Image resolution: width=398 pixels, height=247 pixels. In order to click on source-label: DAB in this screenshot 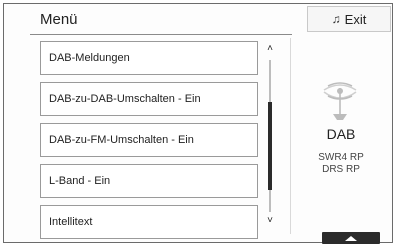, I will do `click(341, 134)`.